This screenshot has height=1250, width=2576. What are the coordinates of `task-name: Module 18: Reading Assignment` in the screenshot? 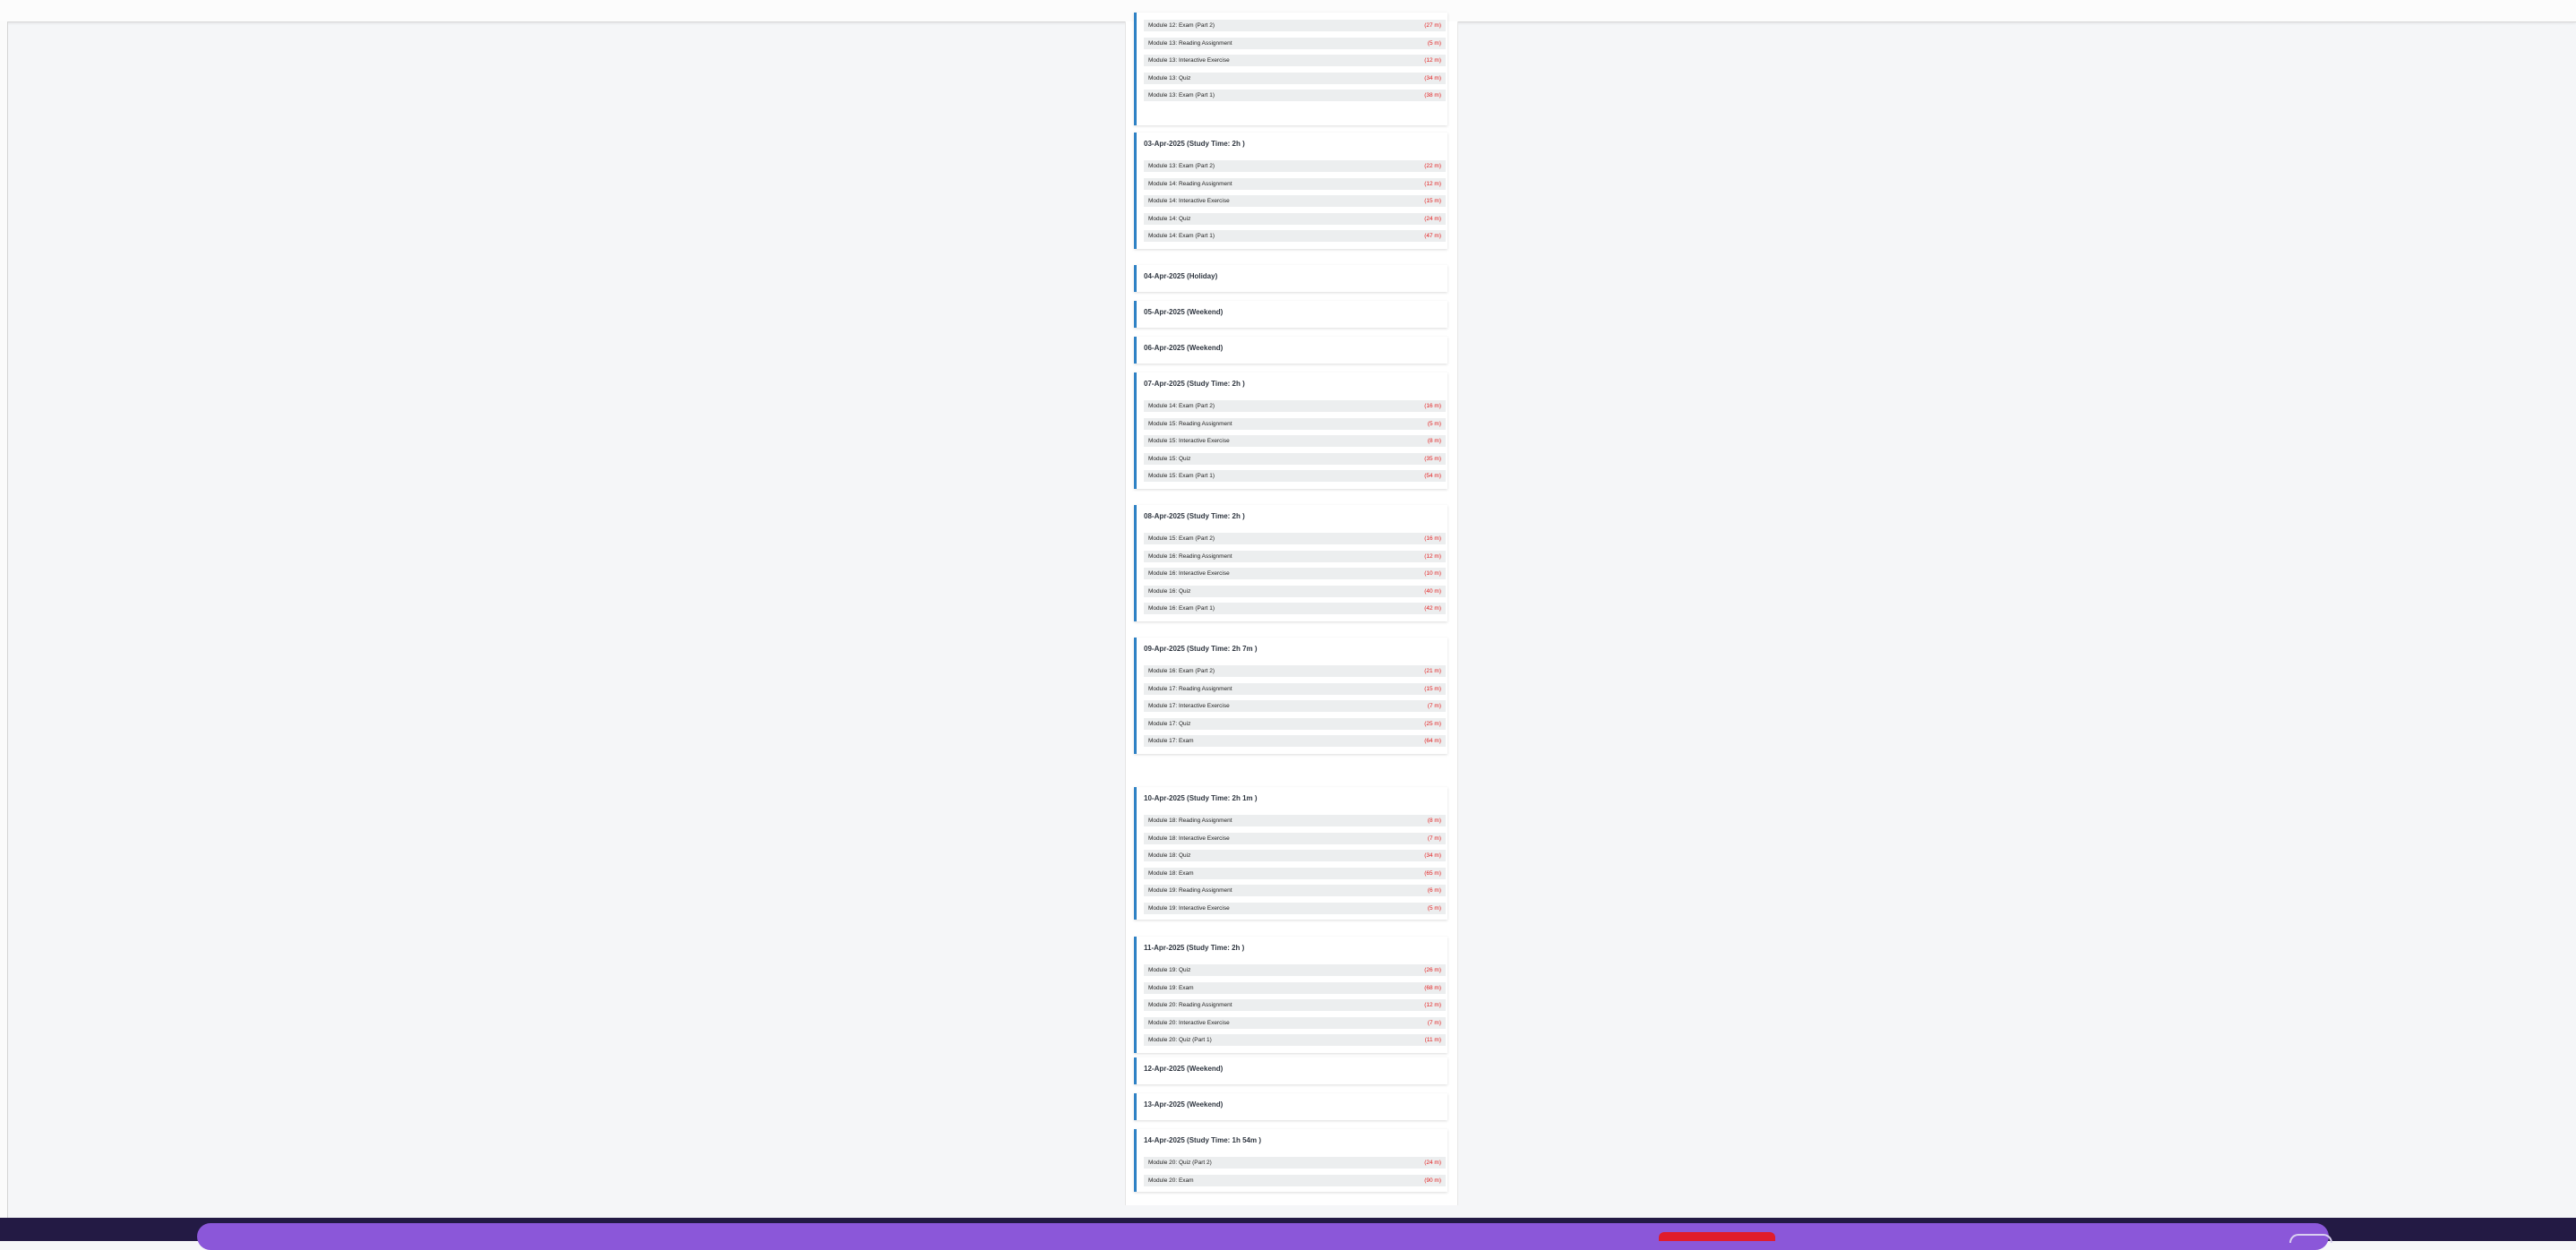 It's located at (1190, 821).